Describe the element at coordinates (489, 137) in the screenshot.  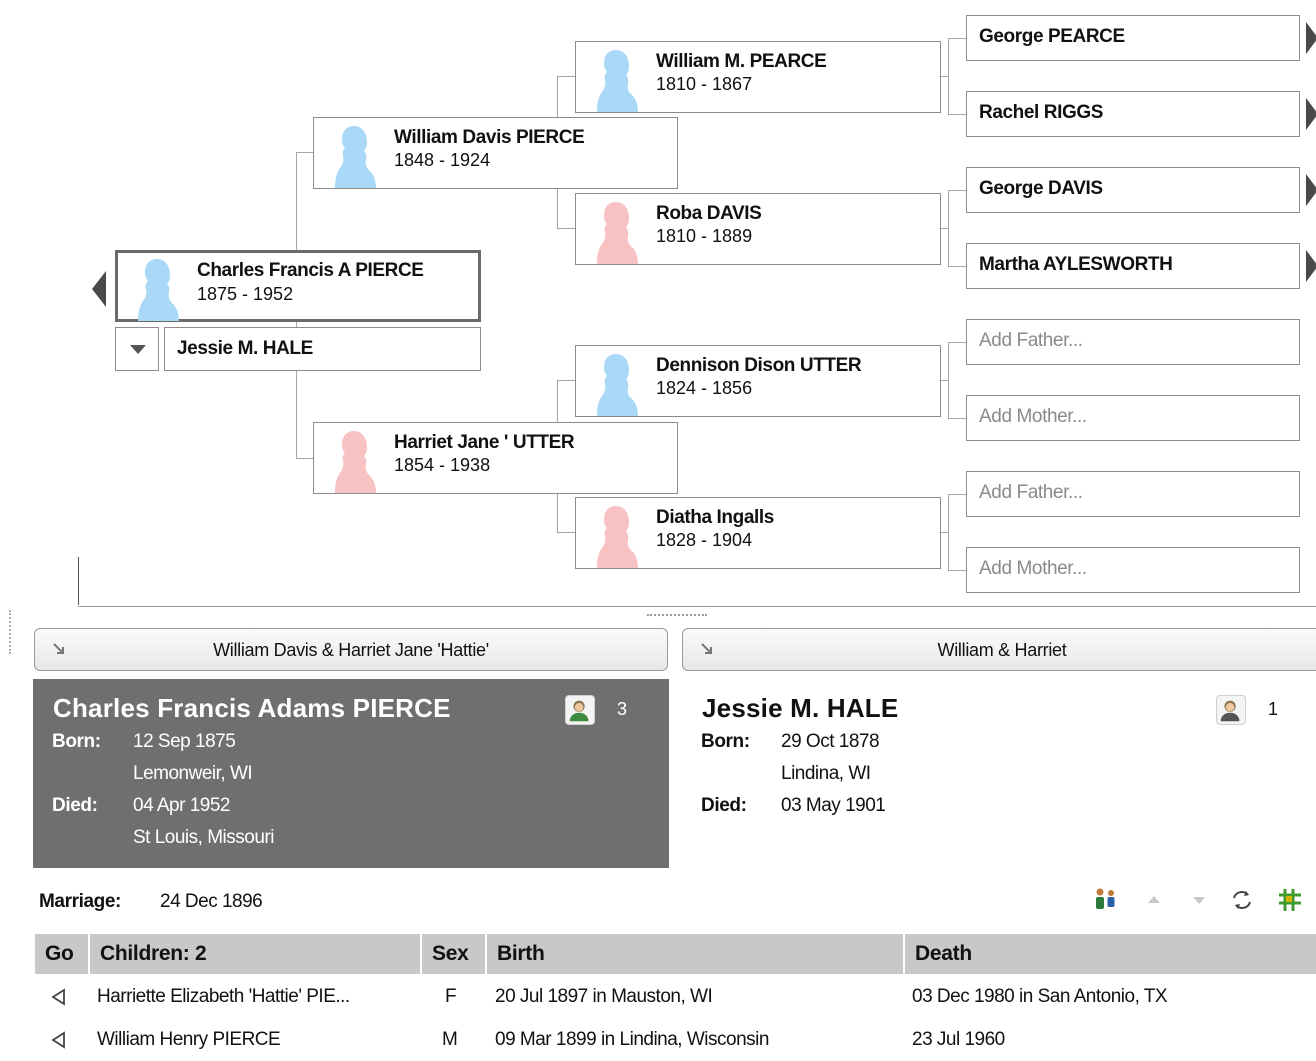
I see `father-name: William Davis PIERCE` at that location.